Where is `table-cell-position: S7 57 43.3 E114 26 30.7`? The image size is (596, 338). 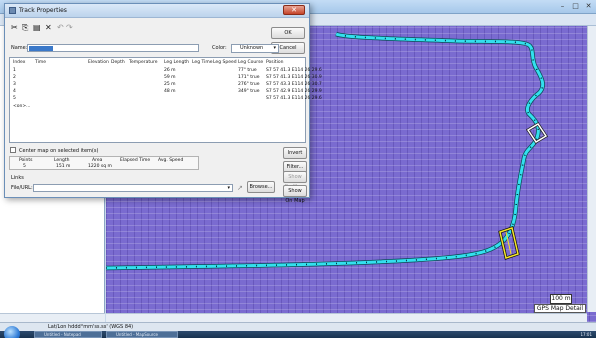
table-cell-position: S7 57 43.3 E114 26 30.7 is located at coordinates (294, 84).